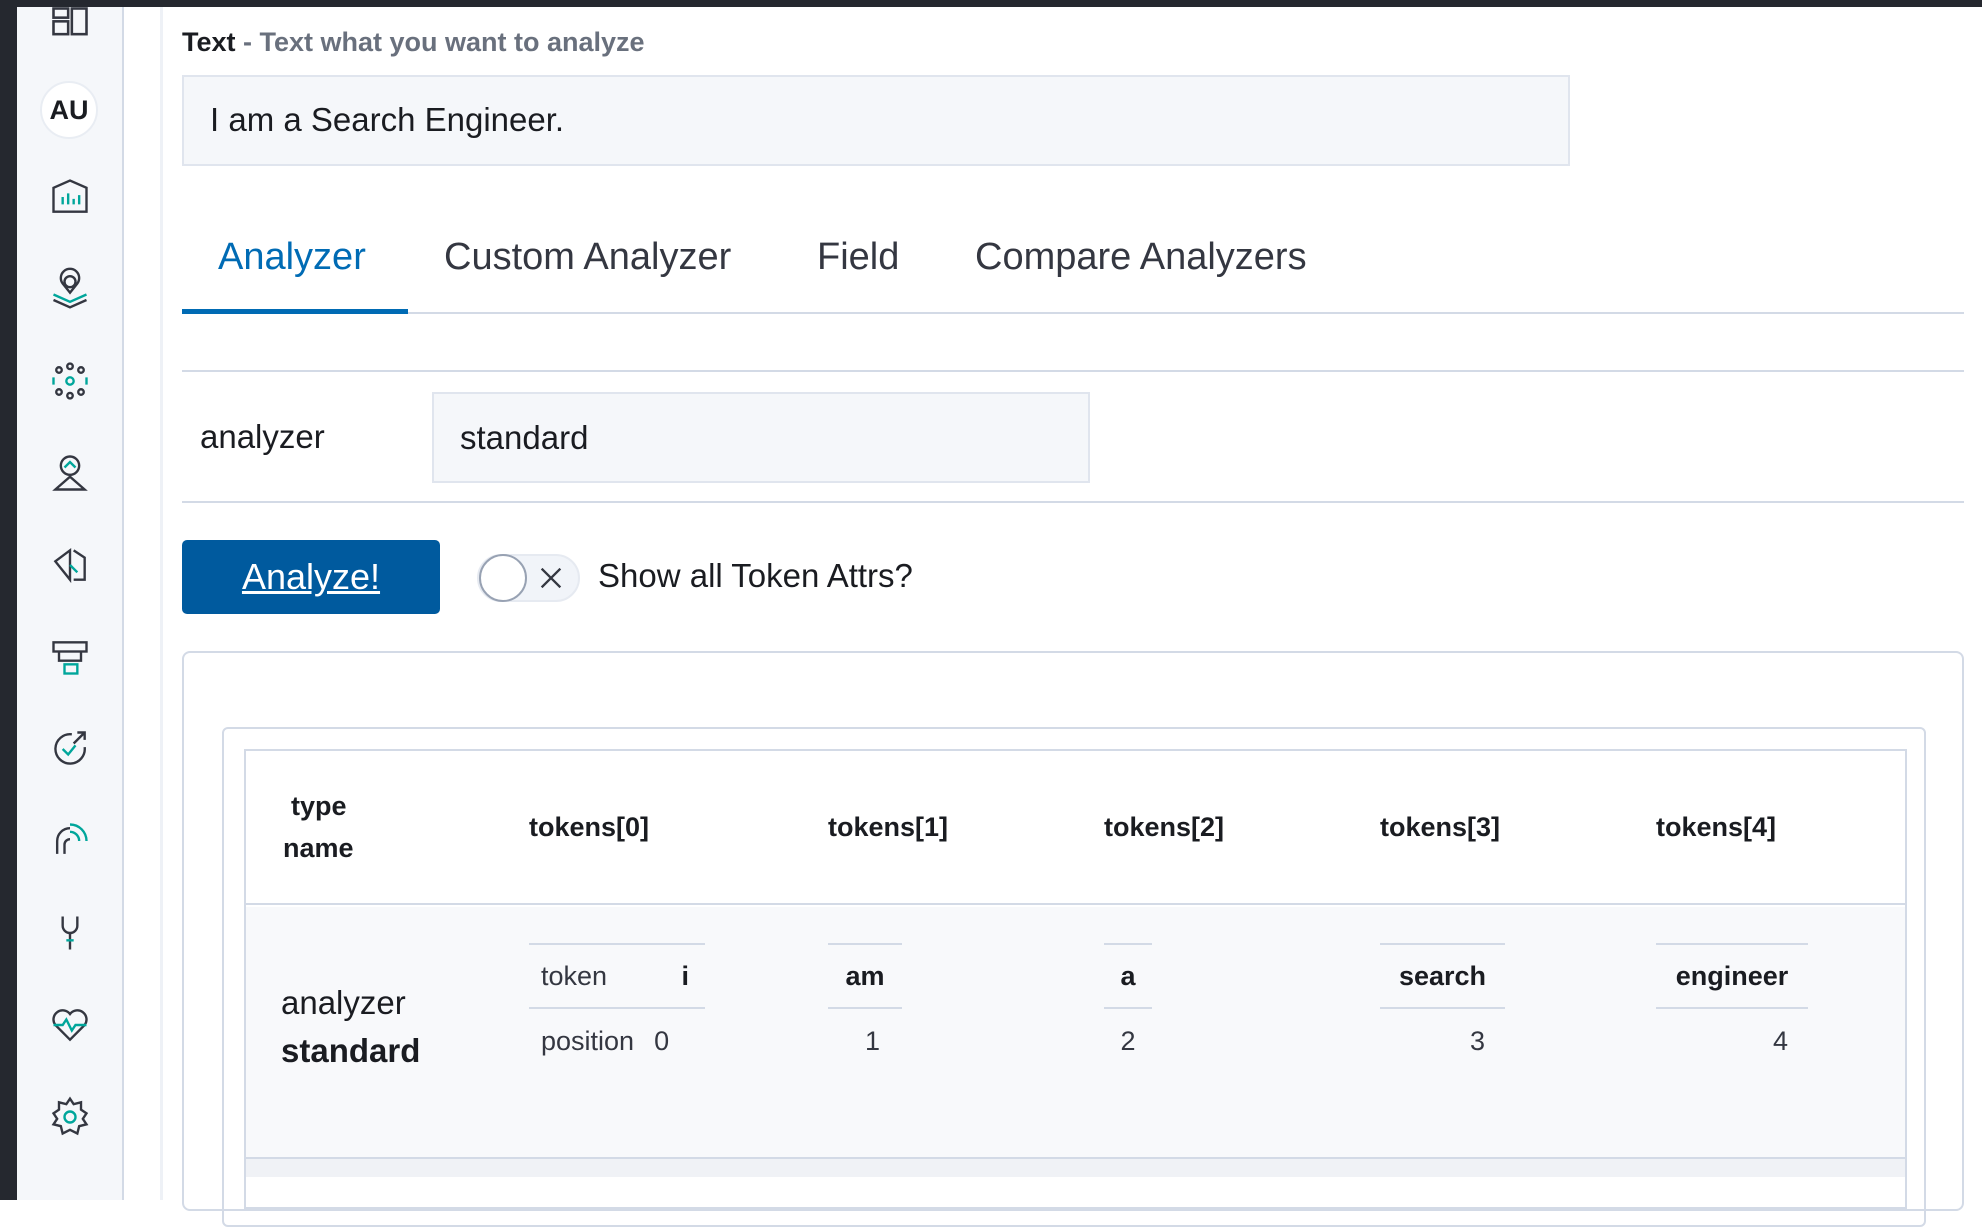 Image resolution: width=1982 pixels, height=1227 pixels. Describe the element at coordinates (589, 827) in the screenshot. I see `header-tokens-0: tokens[0]` at that location.